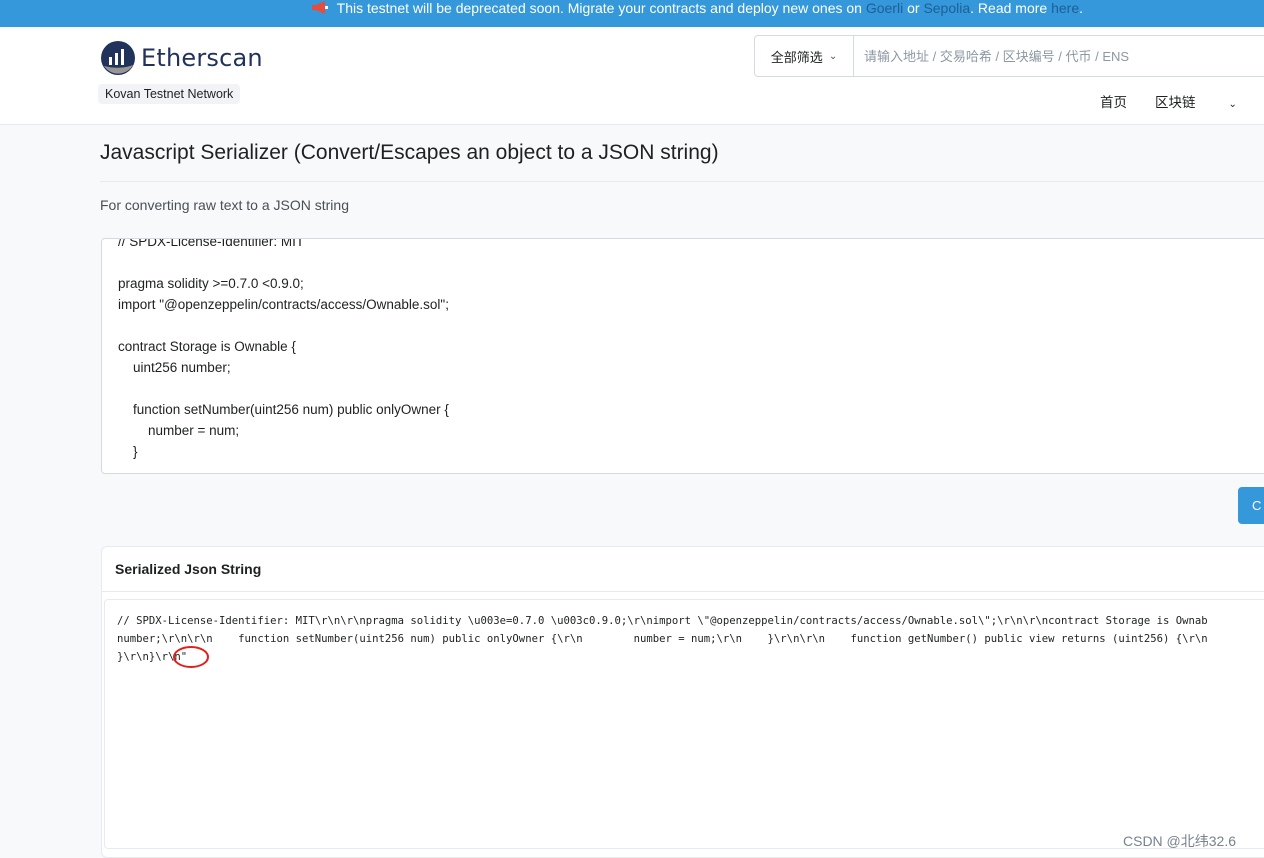 The height and width of the screenshot is (858, 1264). I want to click on code-line: pragma solidity >=0.7.0 <0.9.0;, so click(211, 283).